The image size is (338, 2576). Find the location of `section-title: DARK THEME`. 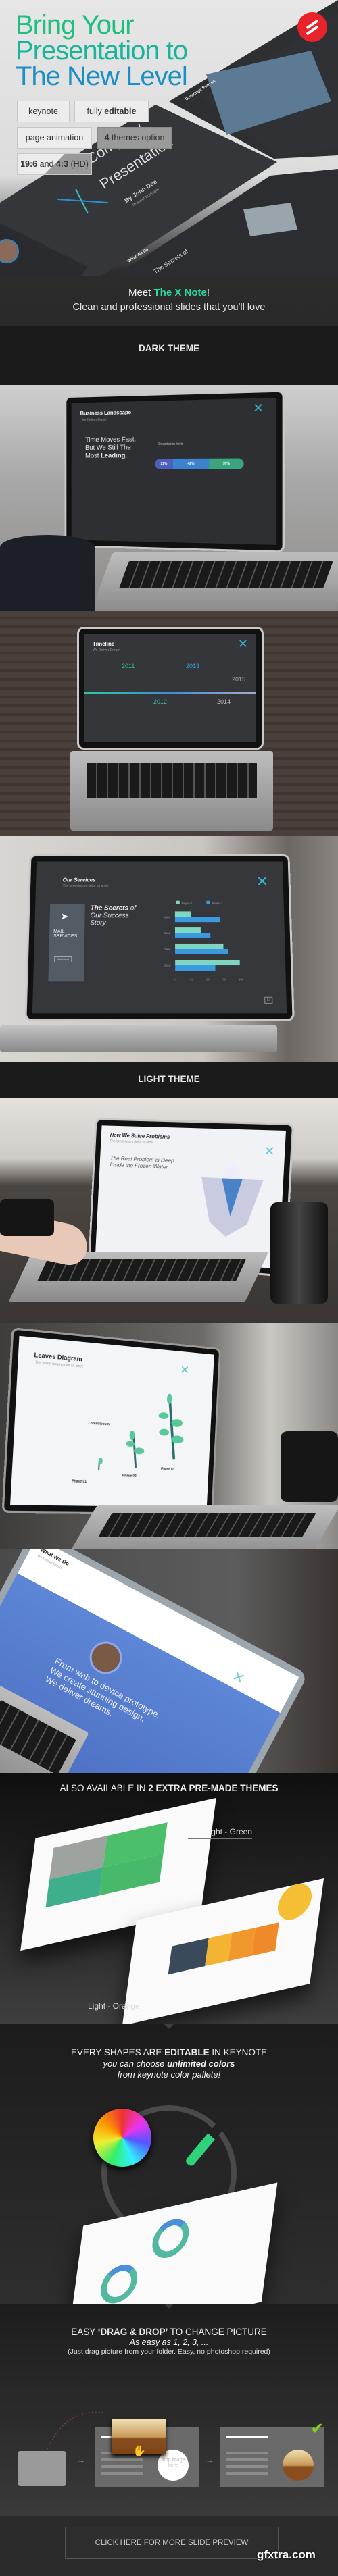

section-title: DARK THEME is located at coordinates (169, 348).